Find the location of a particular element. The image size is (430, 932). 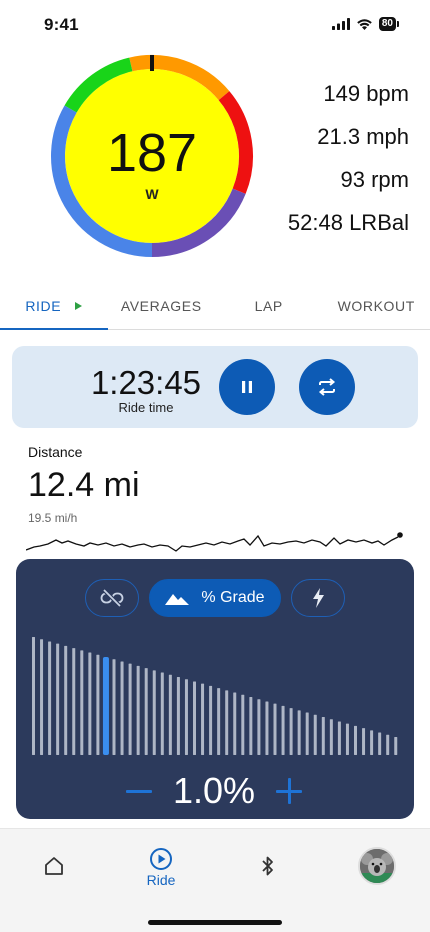

metrics-list: 149 bpm 21.3 mph 93 rpm 52:48 LRBal is located at coordinates (348, 164).